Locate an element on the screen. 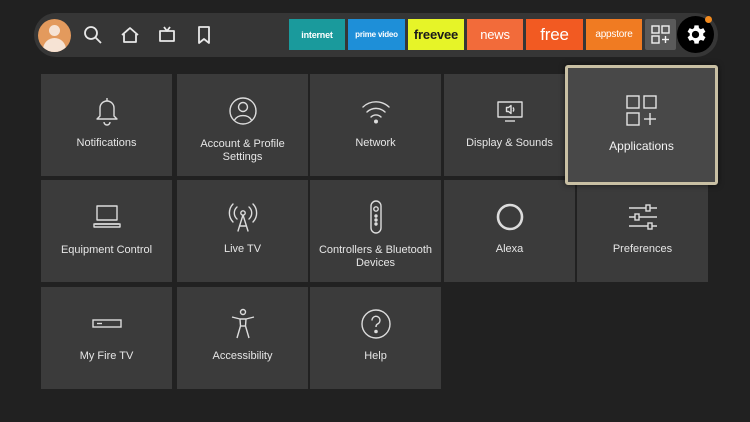  apps-icon is located at coordinates (642, 111).